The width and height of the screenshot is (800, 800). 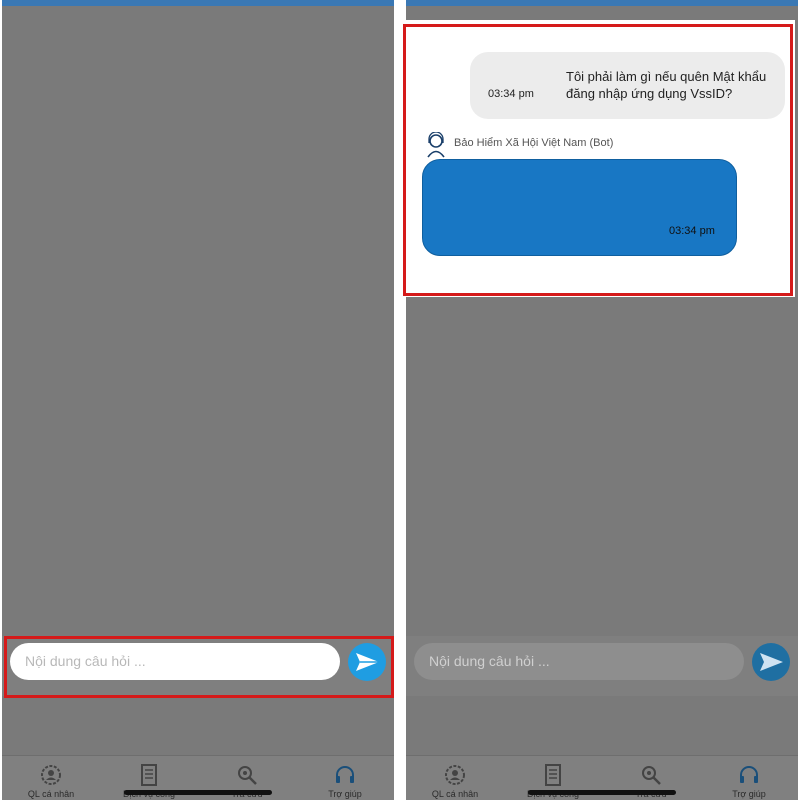 I want to click on send-button, so click(x=771, y=662).